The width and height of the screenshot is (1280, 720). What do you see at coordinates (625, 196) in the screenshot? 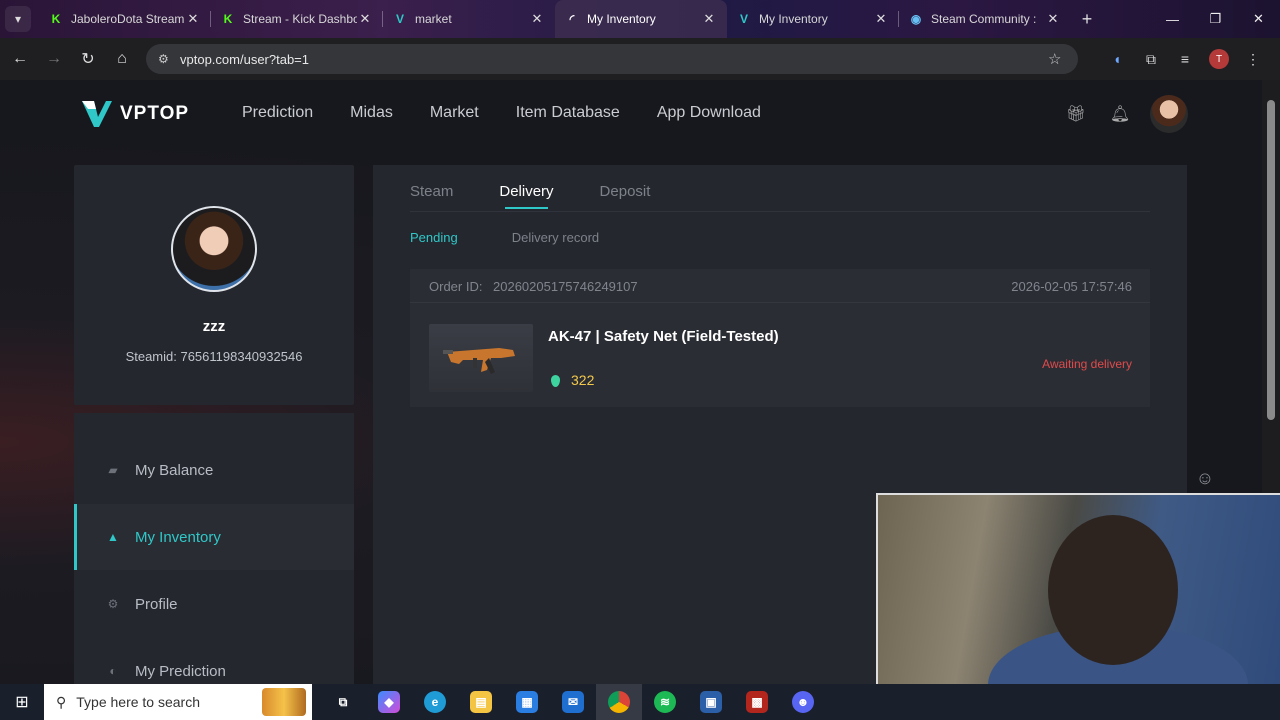
I see `tab-deposit: Deposit` at bounding box center [625, 196].